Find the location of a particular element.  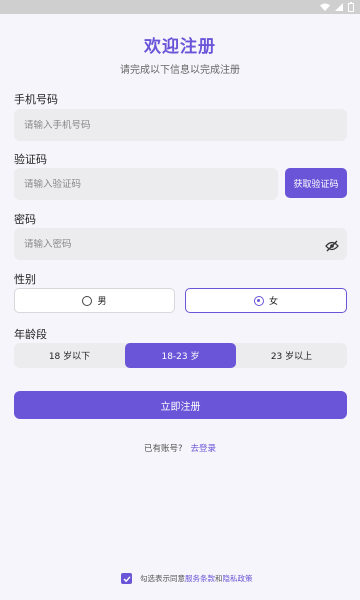

password-field is located at coordinates (180, 244).